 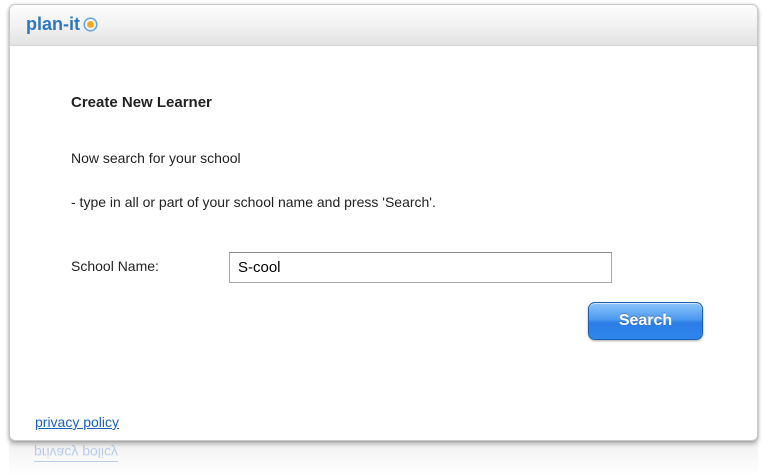 I want to click on target-icon, so click(x=90, y=24).